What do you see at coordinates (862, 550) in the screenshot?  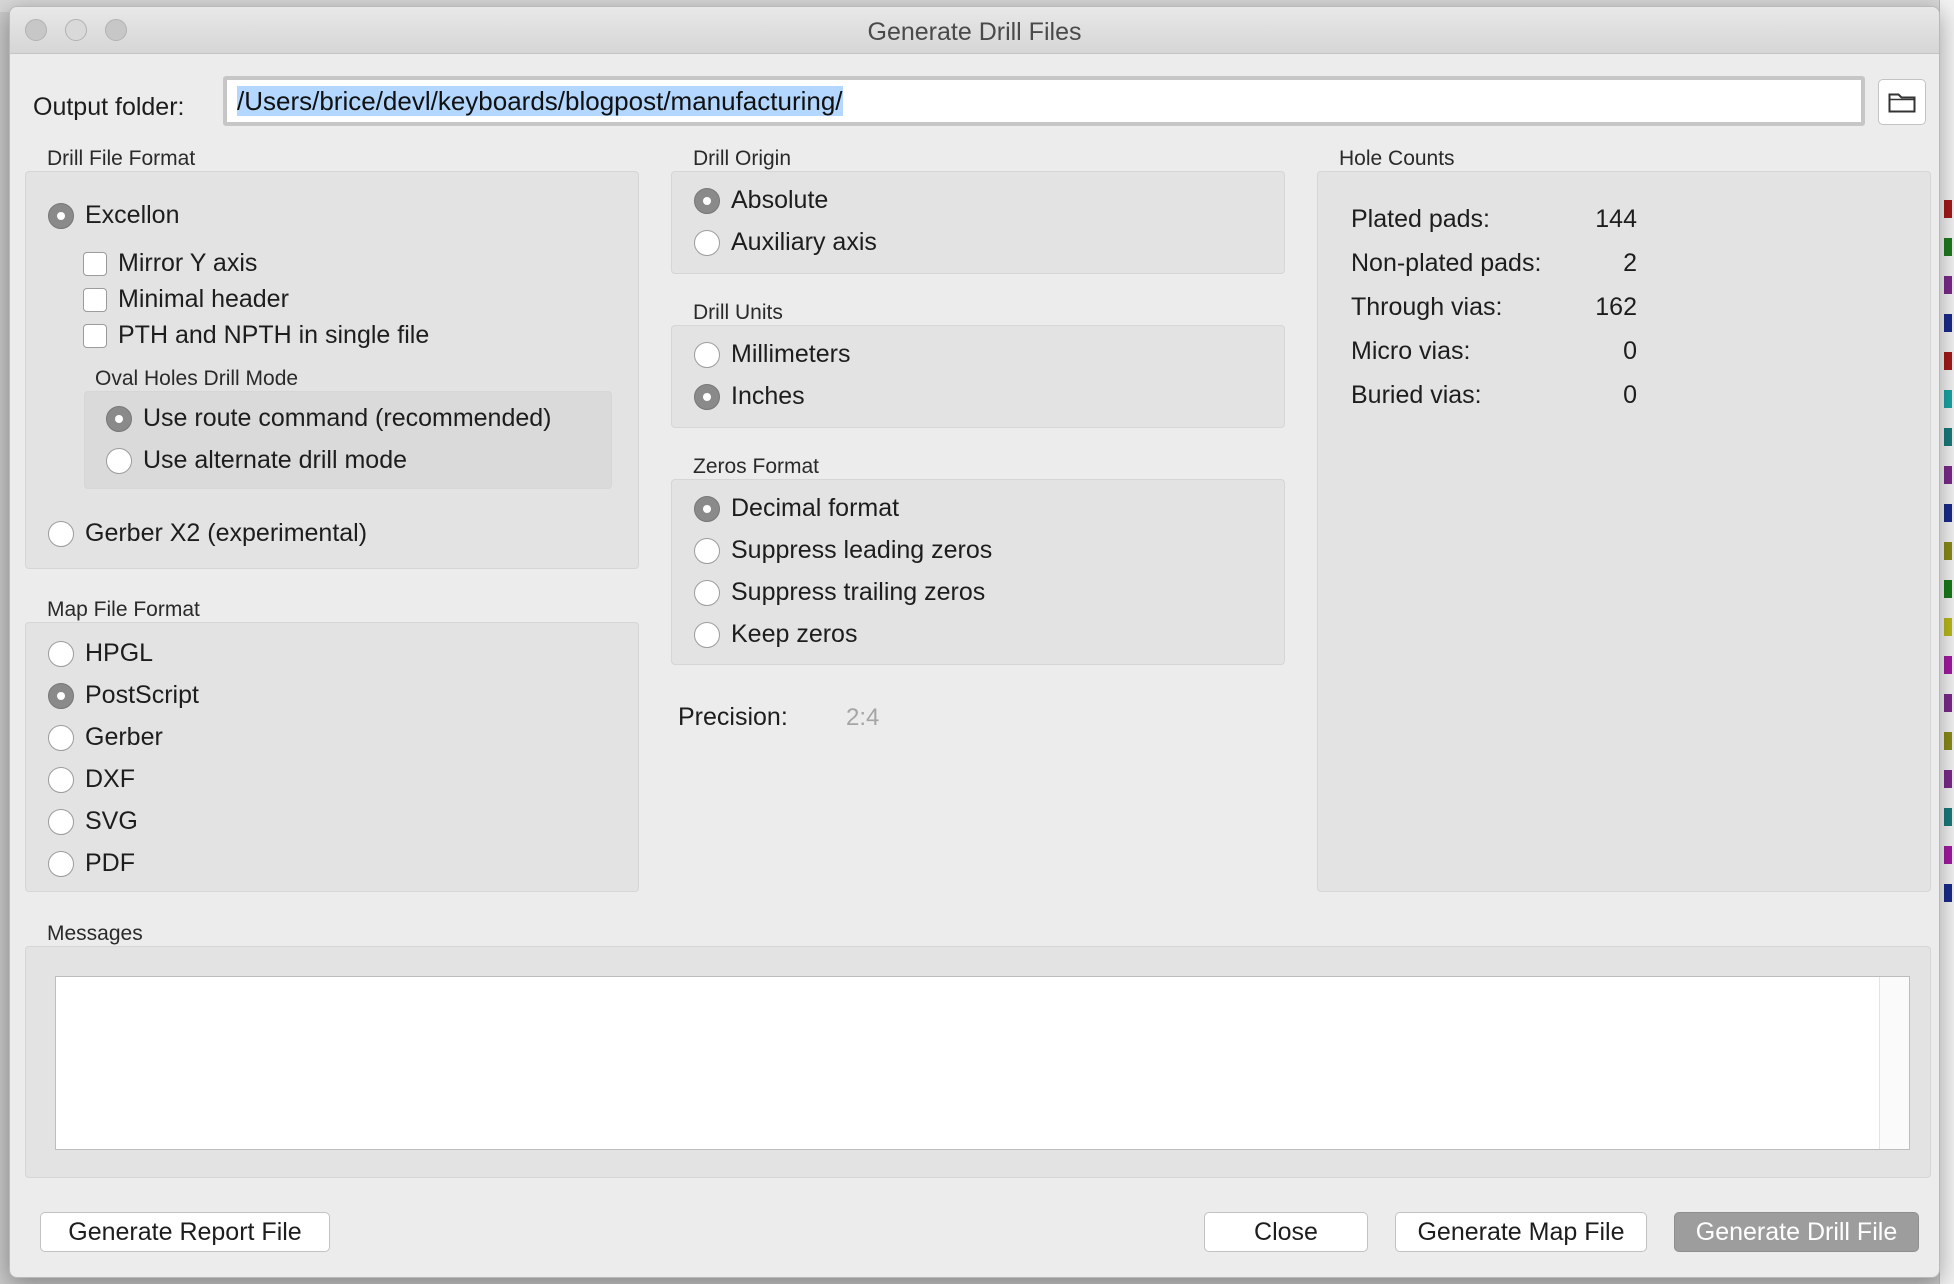 I see `zeros-suppress-leading-label: Suppress leading zeros` at bounding box center [862, 550].